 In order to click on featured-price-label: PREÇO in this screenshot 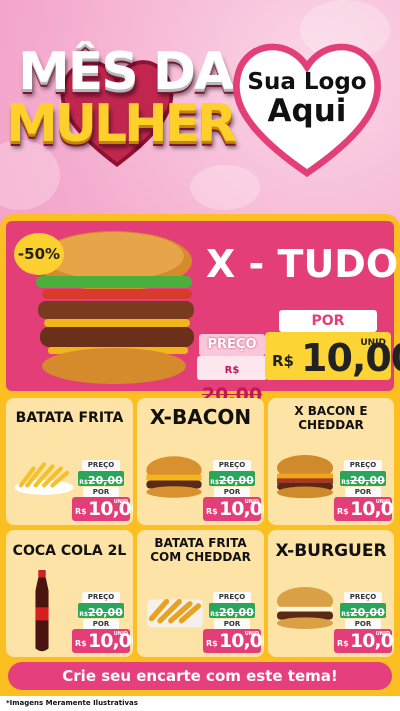, I will do `click(232, 345)`.